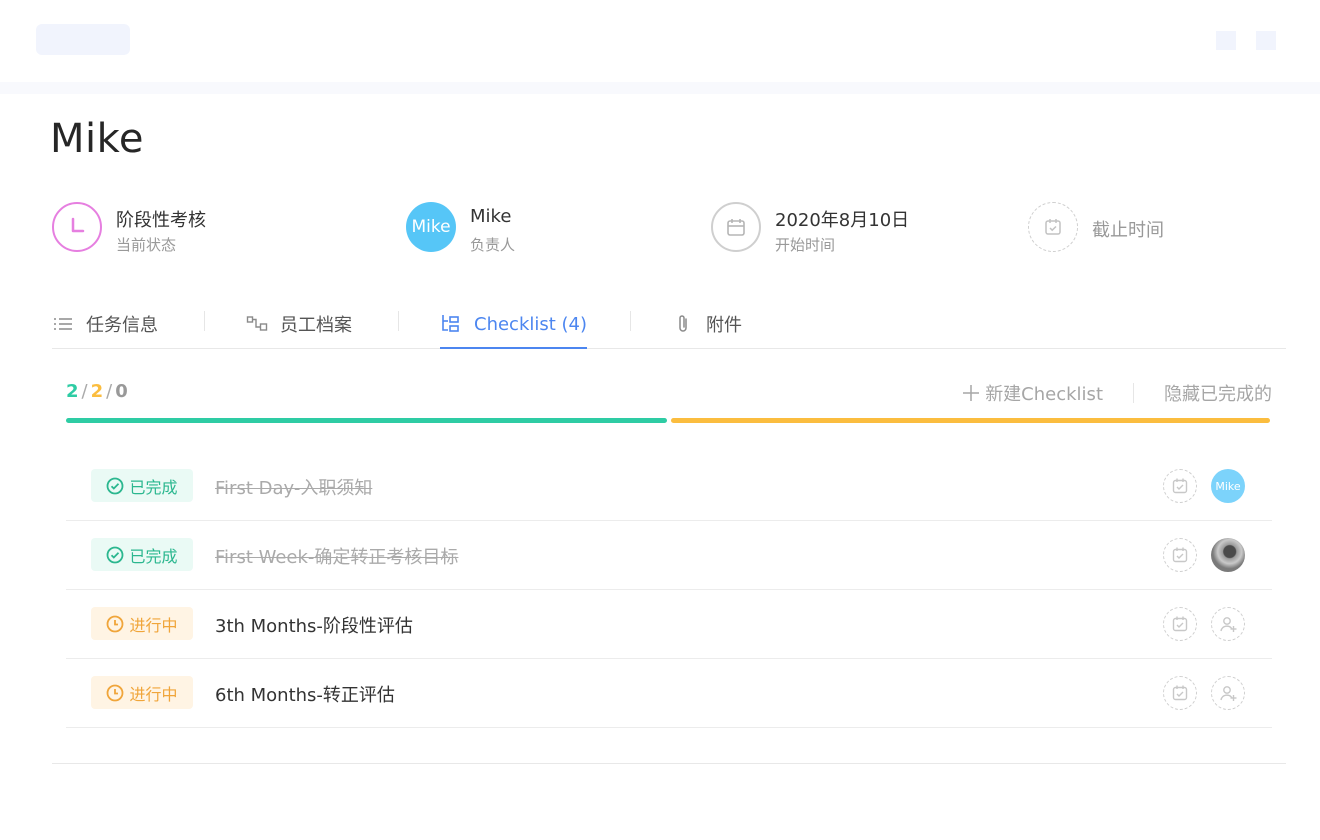 This screenshot has width=1320, height=840. Describe the element at coordinates (1133, 393) in the screenshot. I see `action-divider` at that location.